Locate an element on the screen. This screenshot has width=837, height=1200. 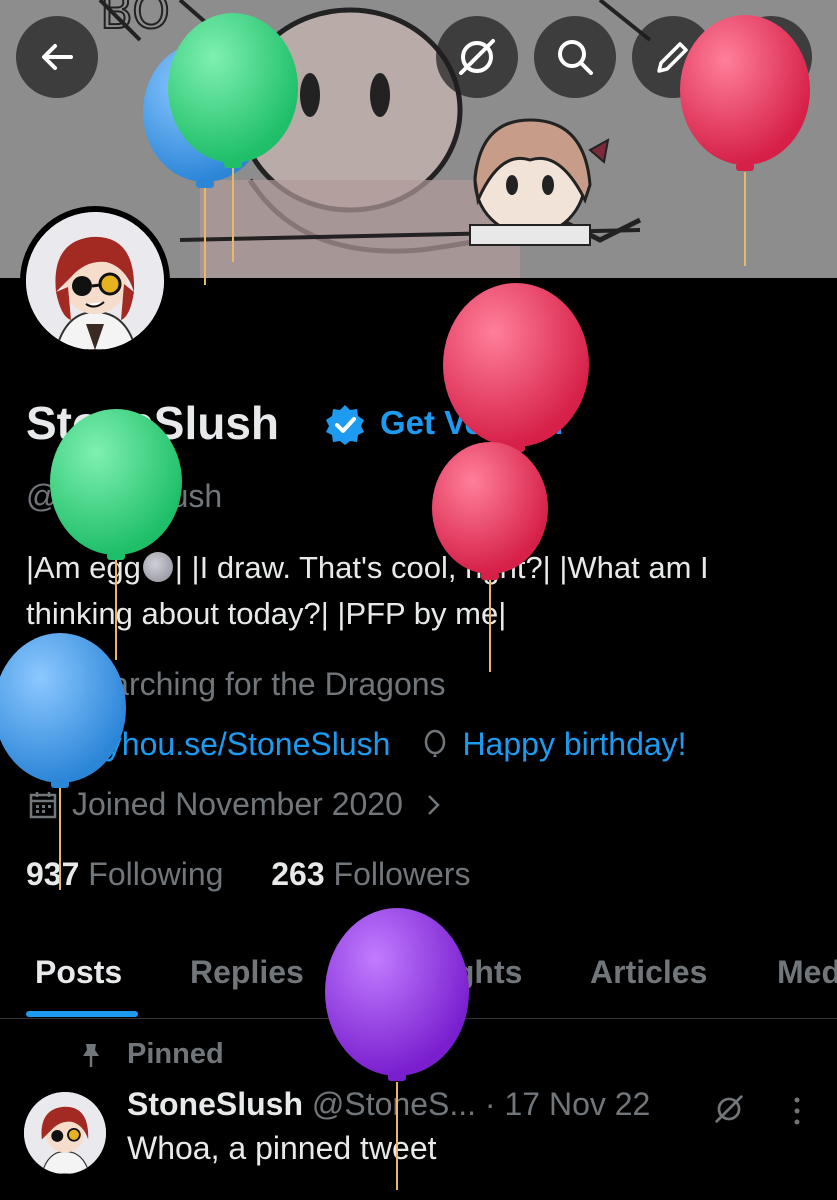
tweet-avatar is located at coordinates (65, 1133).